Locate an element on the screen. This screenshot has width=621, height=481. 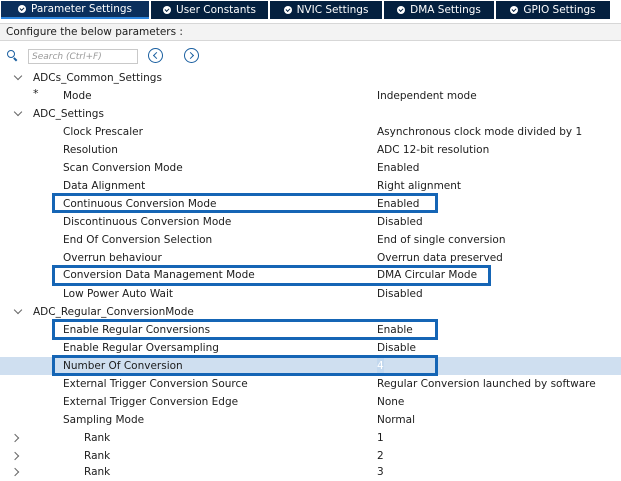
param-value: Enable is located at coordinates (395, 330).